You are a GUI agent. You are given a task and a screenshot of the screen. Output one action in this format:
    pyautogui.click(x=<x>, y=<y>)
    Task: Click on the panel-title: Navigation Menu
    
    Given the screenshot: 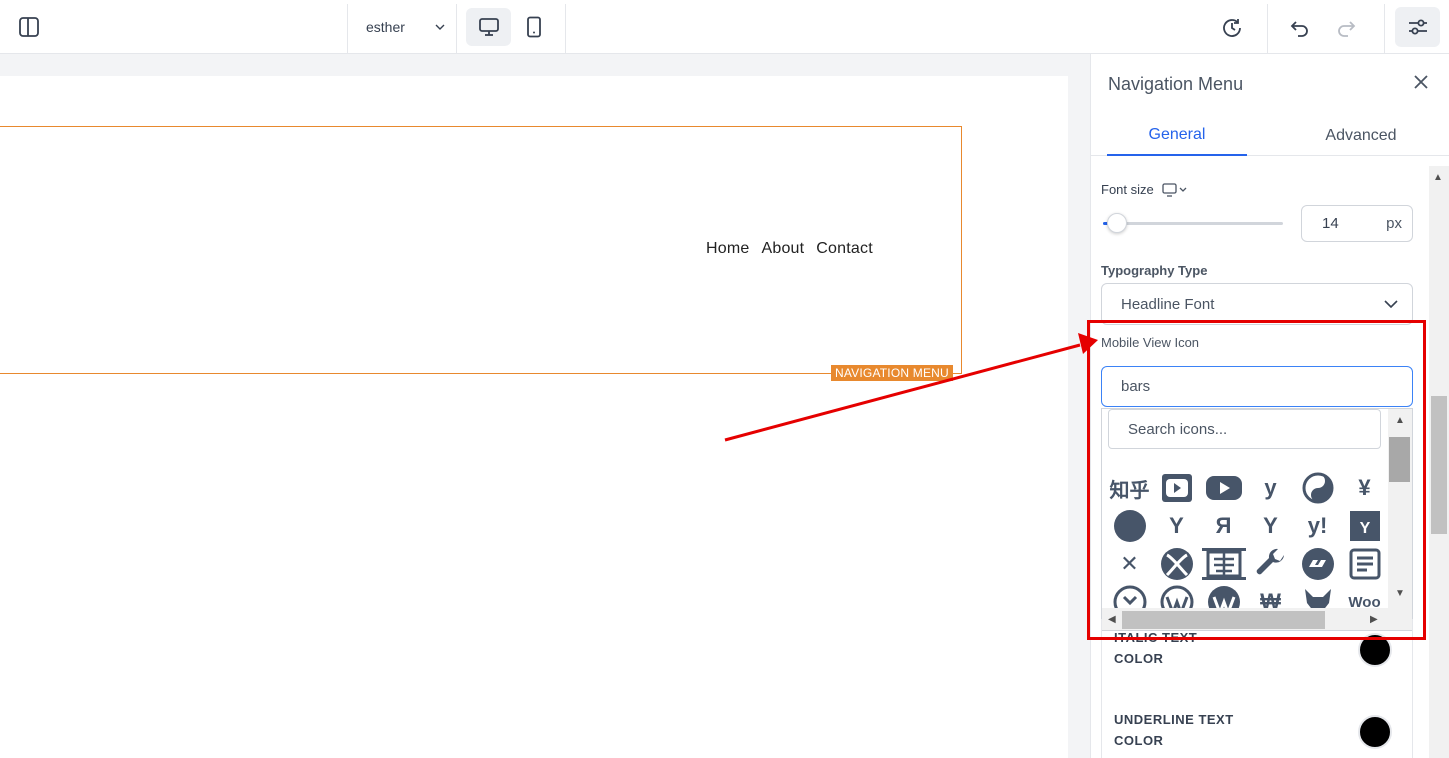 What is the action you would take?
    pyautogui.click(x=1176, y=84)
    